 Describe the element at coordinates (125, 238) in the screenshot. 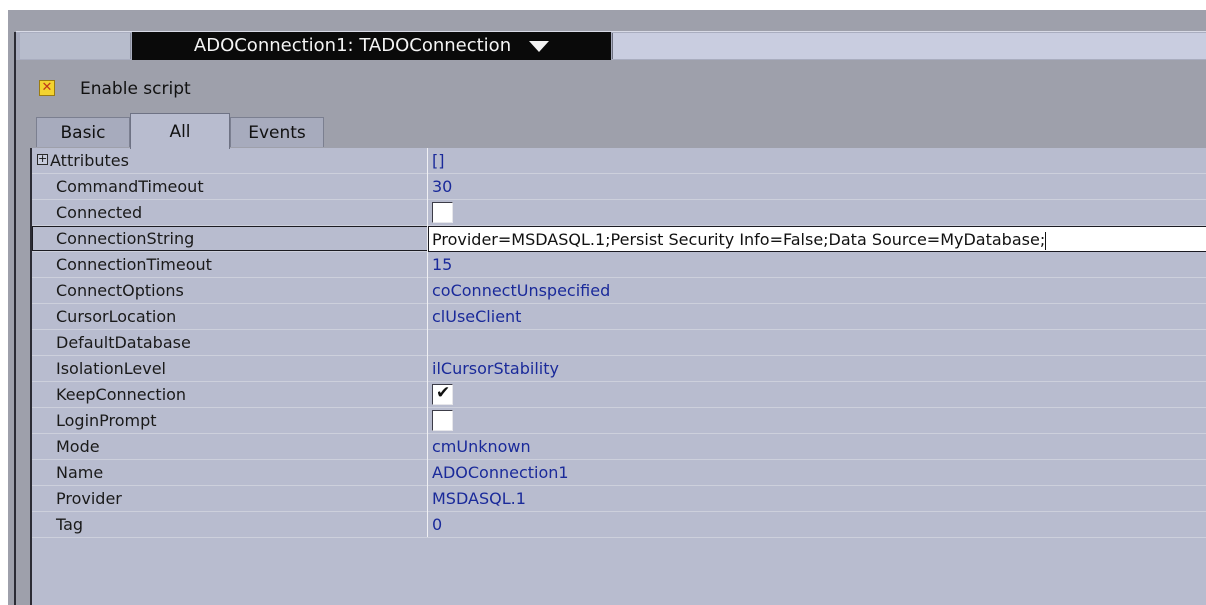

I see `property-name: ConnectionString` at that location.